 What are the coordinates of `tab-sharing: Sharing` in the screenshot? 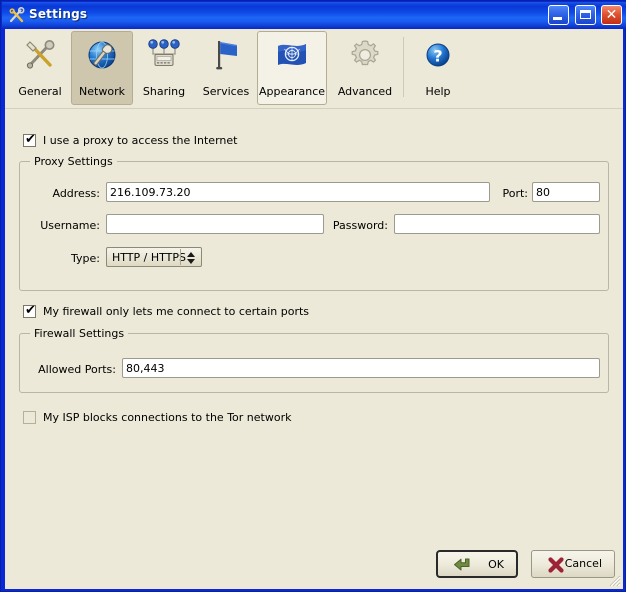 It's located at (164, 68).